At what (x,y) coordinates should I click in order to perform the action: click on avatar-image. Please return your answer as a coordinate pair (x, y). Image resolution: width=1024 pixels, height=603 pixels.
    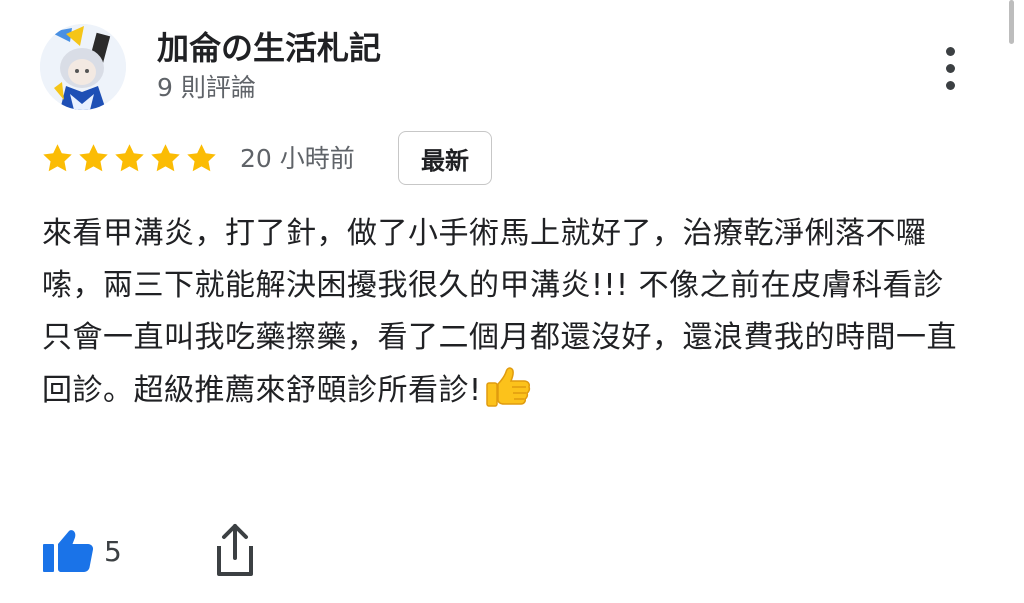
    Looking at the image, I should click on (83, 67).